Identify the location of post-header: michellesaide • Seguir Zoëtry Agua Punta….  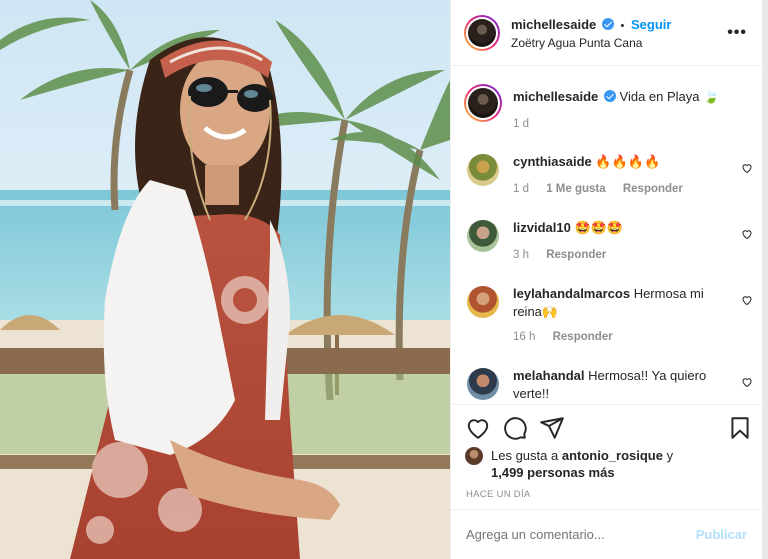
(607, 33).